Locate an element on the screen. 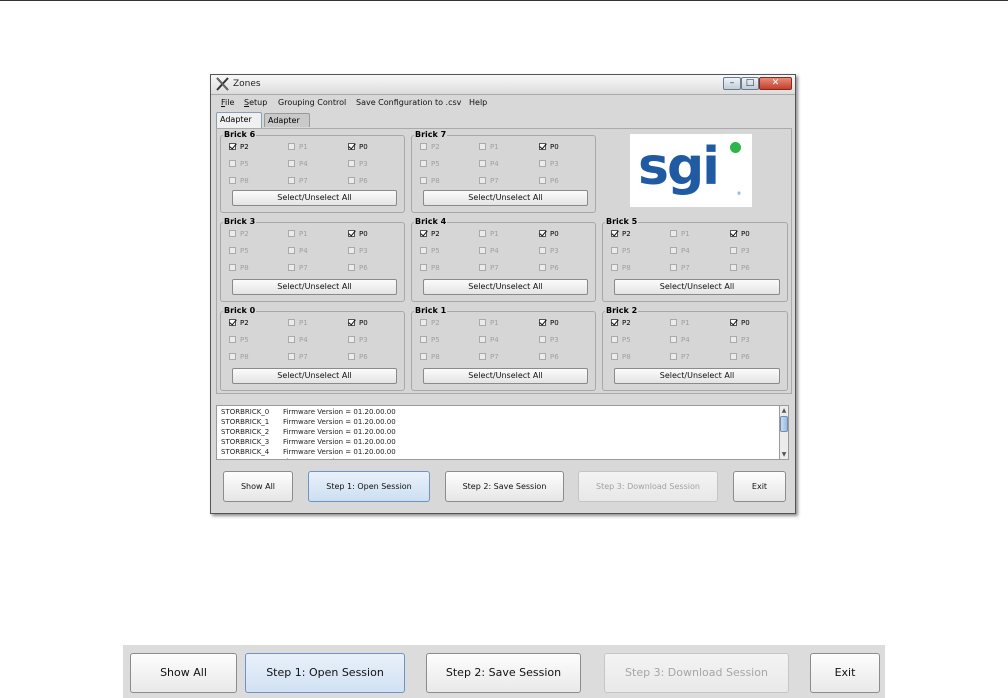 The height and width of the screenshot is (698, 1008). show-all-button-zoomed: Show All is located at coordinates (183, 673).